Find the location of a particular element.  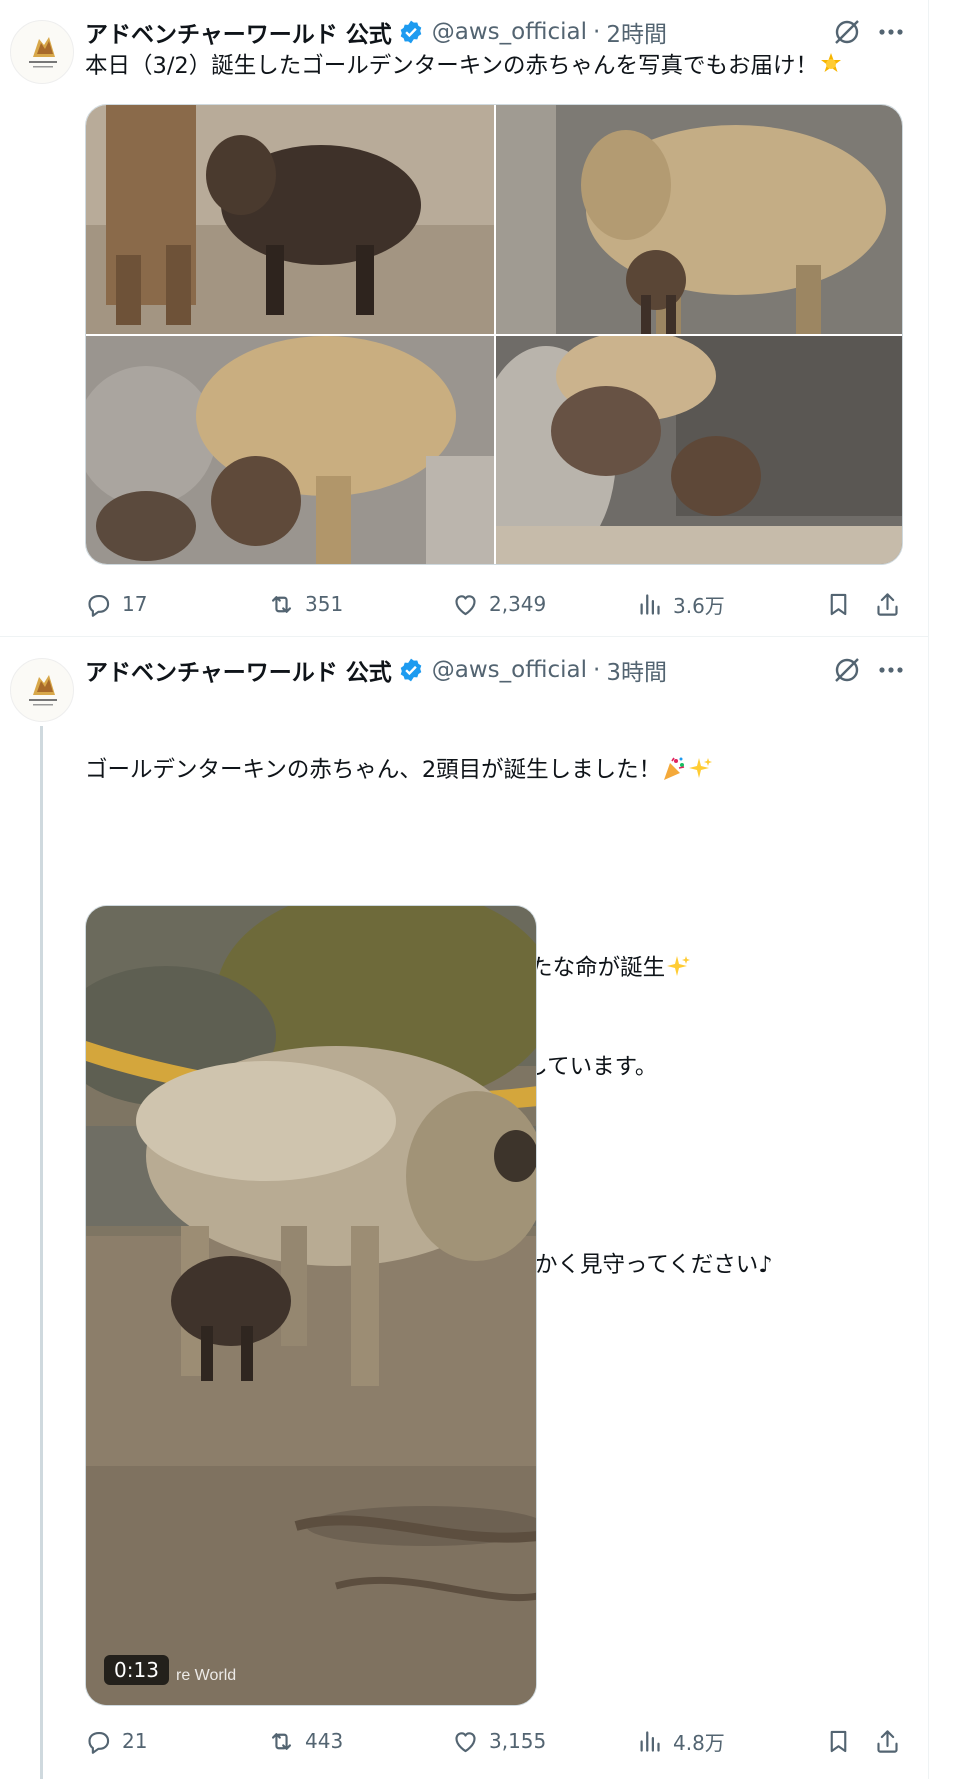

tweet-actions: 21 443 3,155 4.8万 is located at coordinates (500, 1741).